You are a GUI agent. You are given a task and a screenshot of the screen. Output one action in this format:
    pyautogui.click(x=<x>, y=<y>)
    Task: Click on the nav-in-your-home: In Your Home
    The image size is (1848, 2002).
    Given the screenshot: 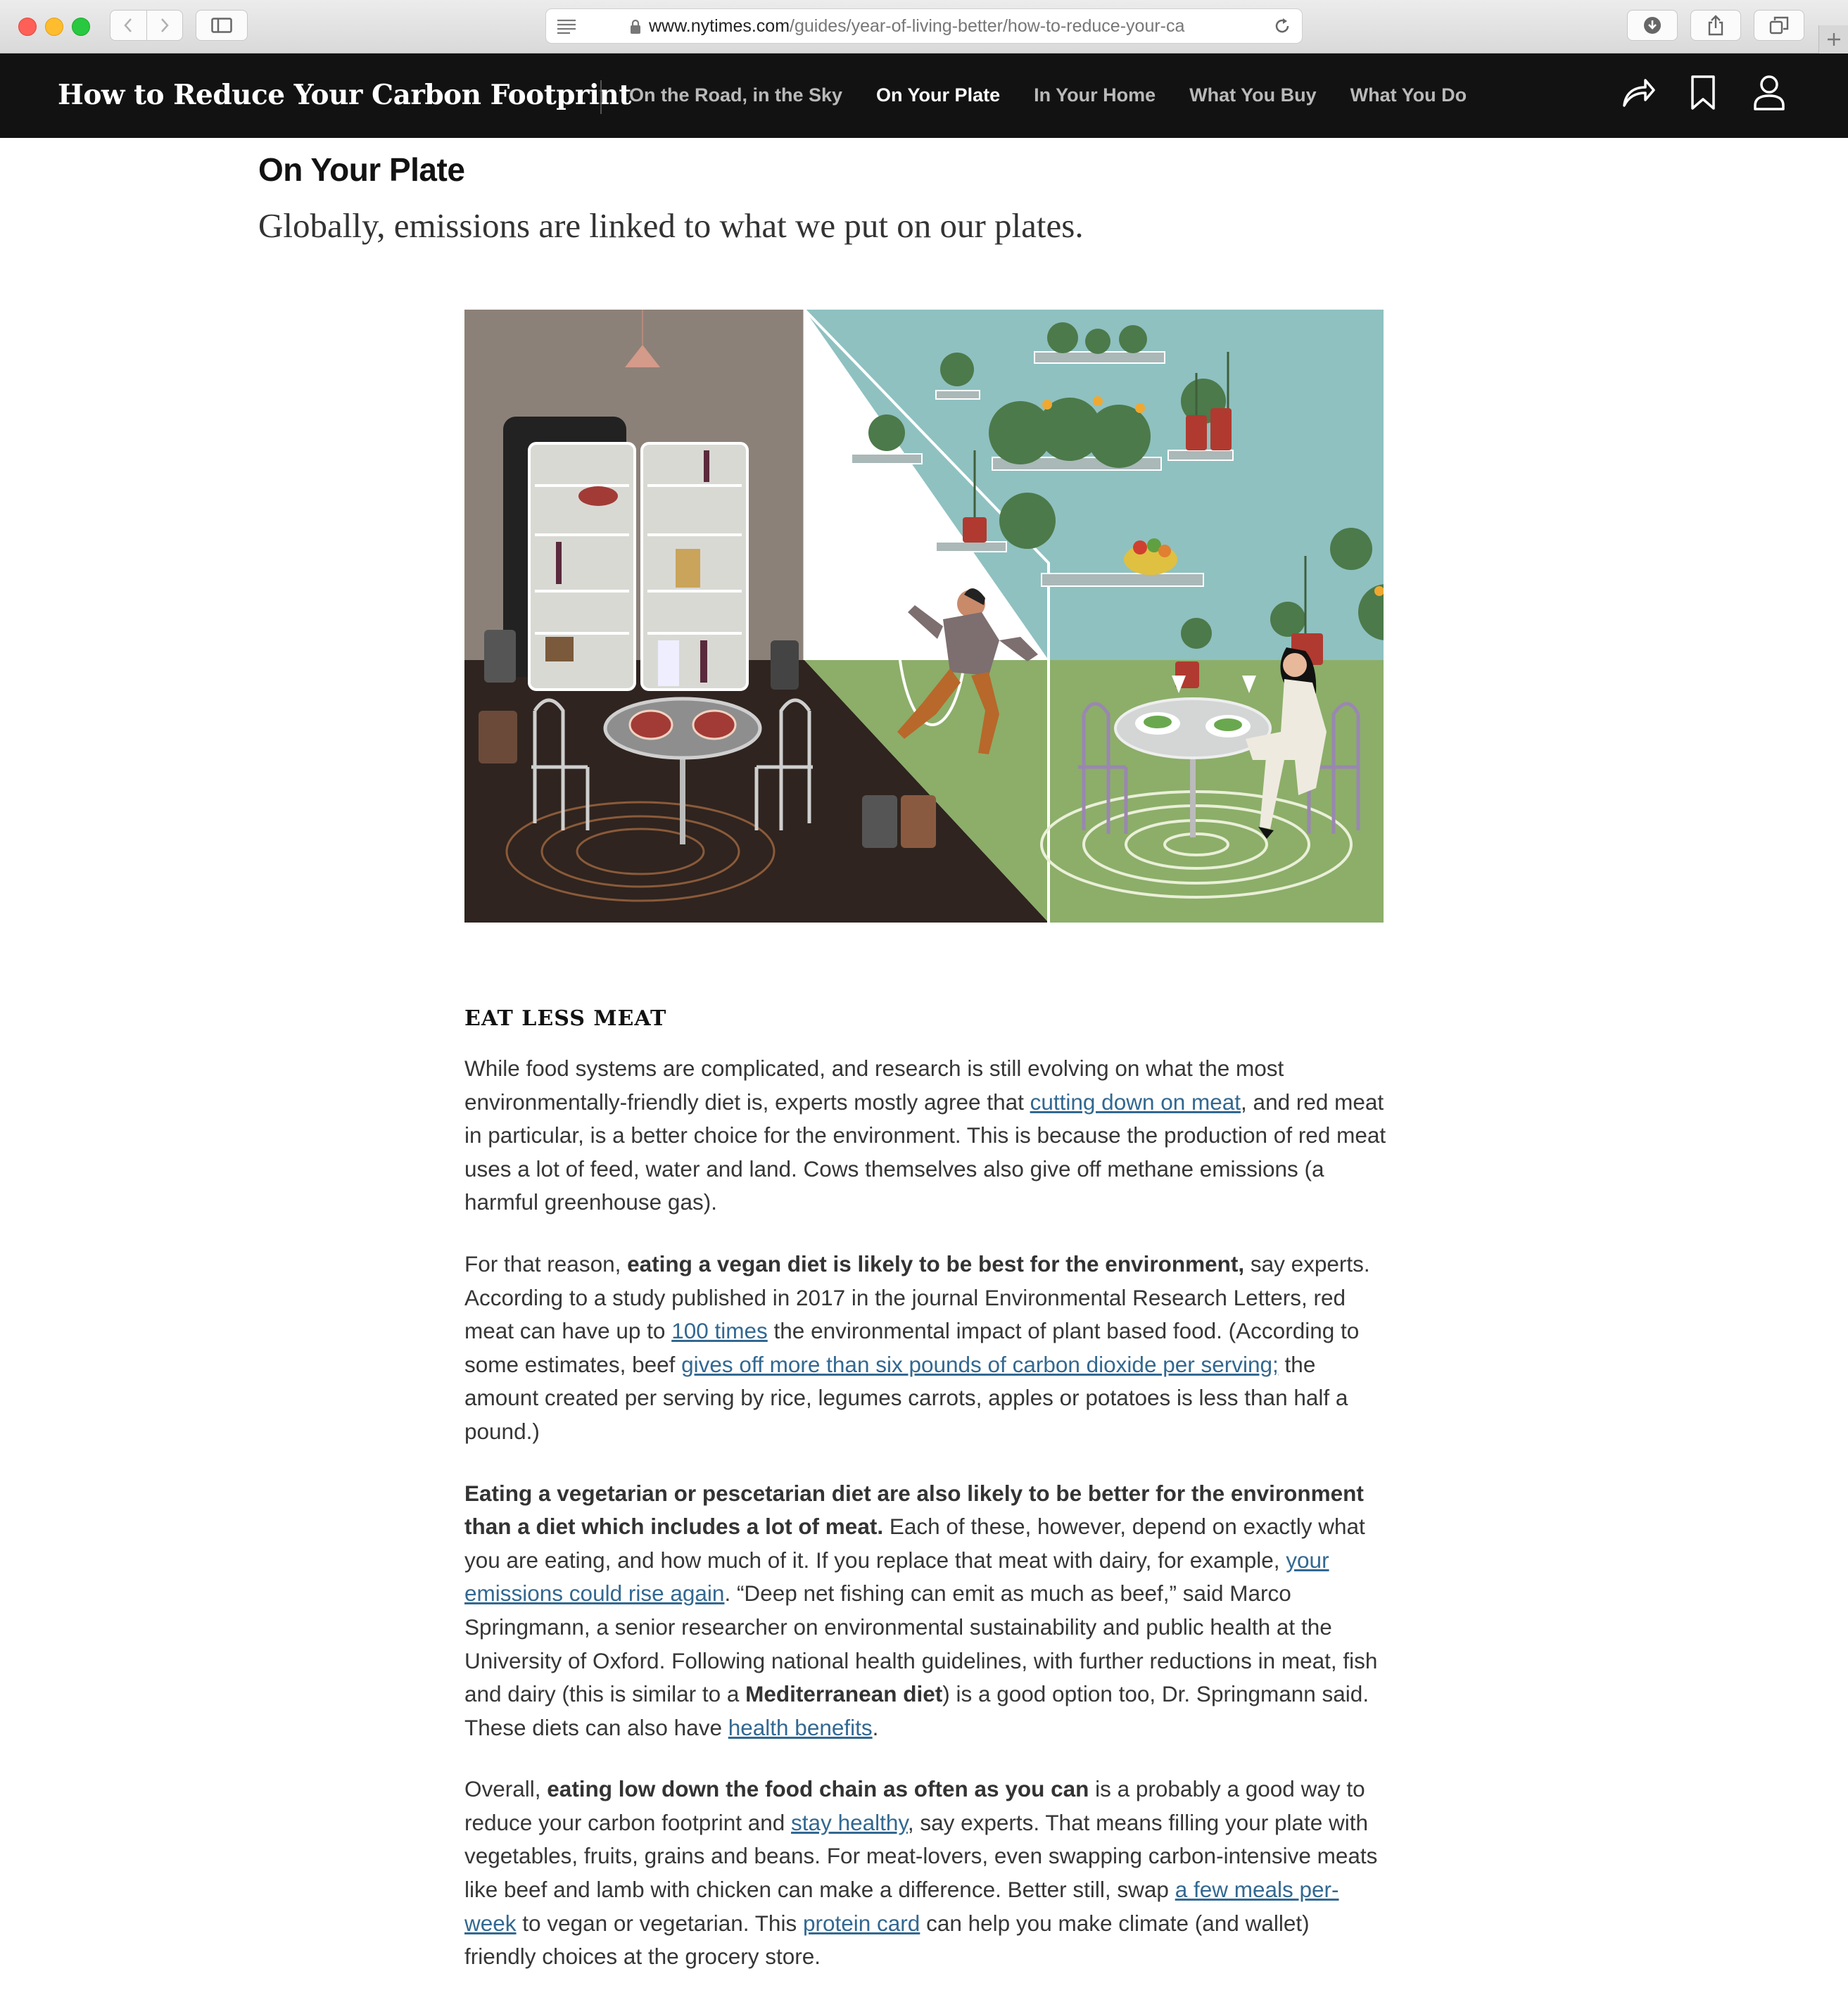 What is the action you would take?
    pyautogui.click(x=1095, y=95)
    